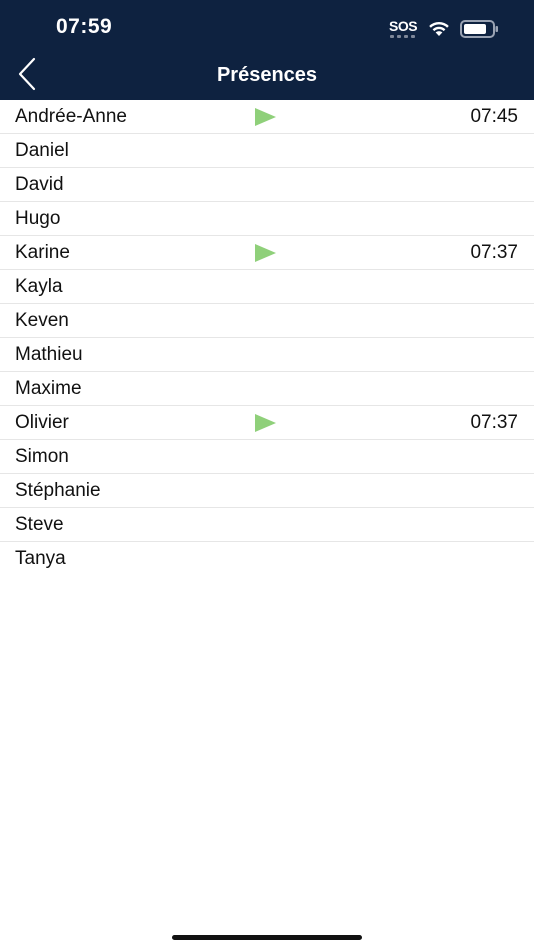  What do you see at coordinates (42, 150) in the screenshot?
I see `person-name: Daniel` at bounding box center [42, 150].